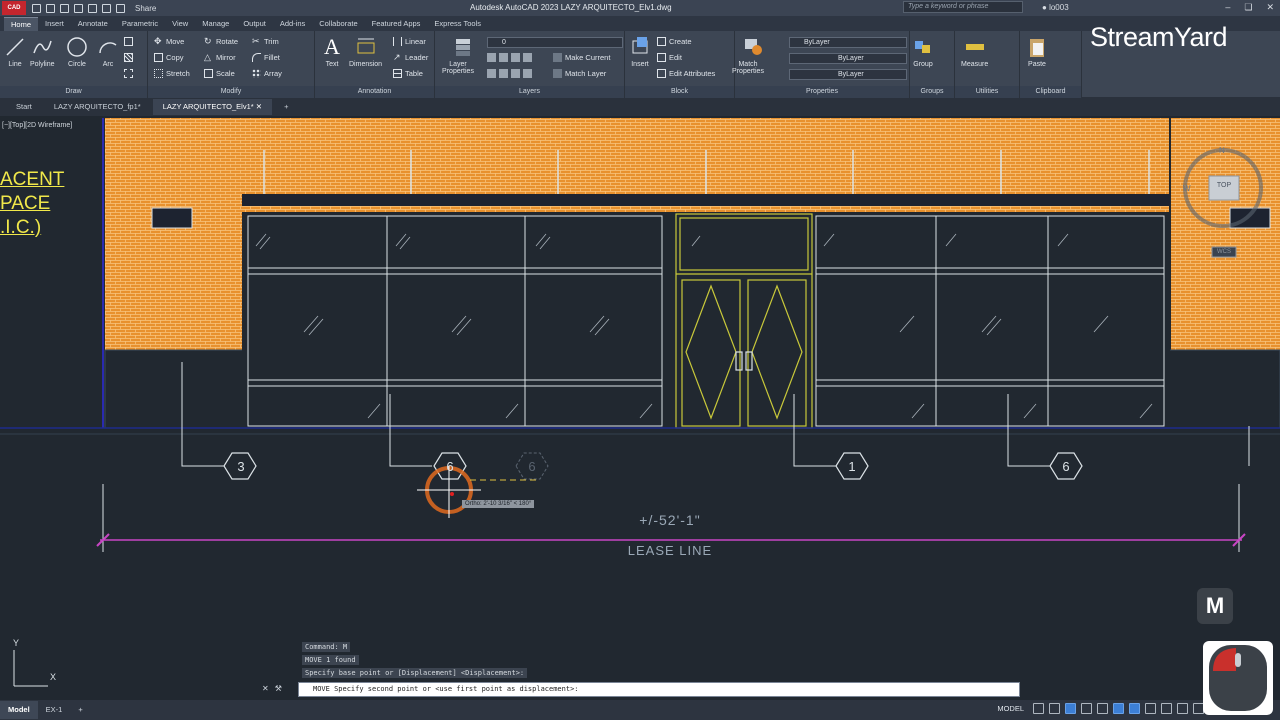  What do you see at coordinates (64, 8) in the screenshot?
I see `save-icon` at bounding box center [64, 8].